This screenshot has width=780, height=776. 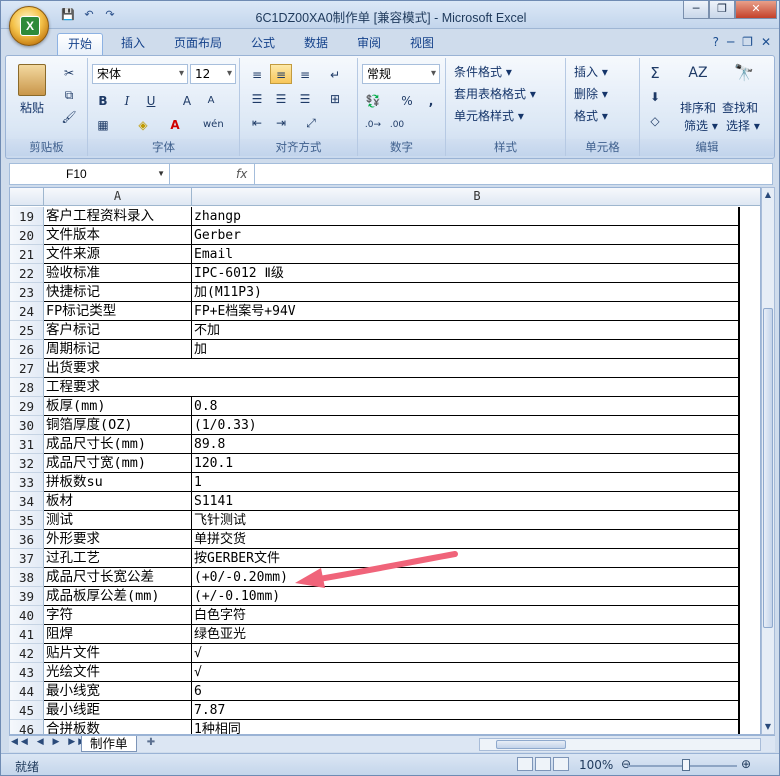 What do you see at coordinates (198, 44) in the screenshot?
I see `tab-page-layout: 页面布局` at bounding box center [198, 44].